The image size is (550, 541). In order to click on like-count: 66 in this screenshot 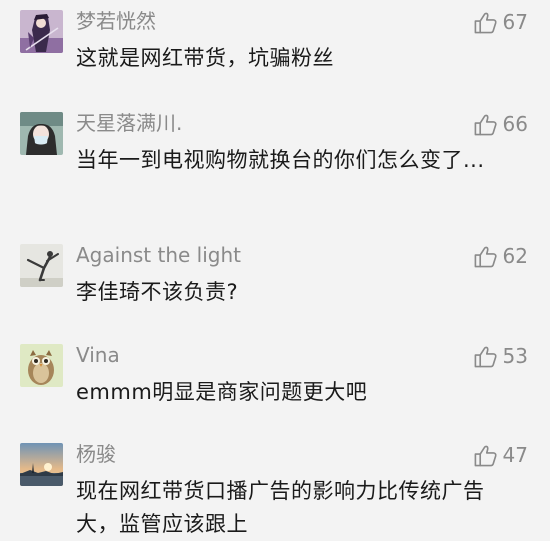, I will do `click(515, 124)`.